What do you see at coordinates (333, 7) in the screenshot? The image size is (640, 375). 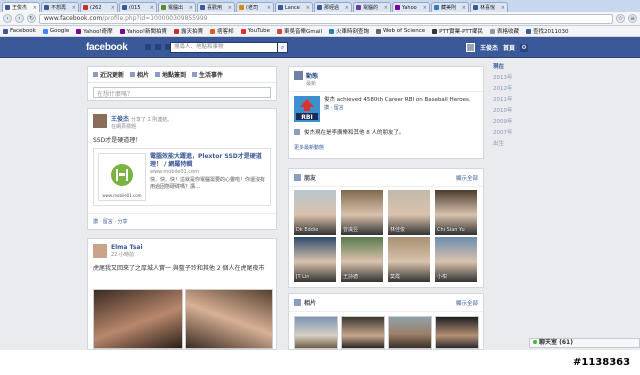 I see `browser-tab: 那經過 ×` at bounding box center [333, 7].